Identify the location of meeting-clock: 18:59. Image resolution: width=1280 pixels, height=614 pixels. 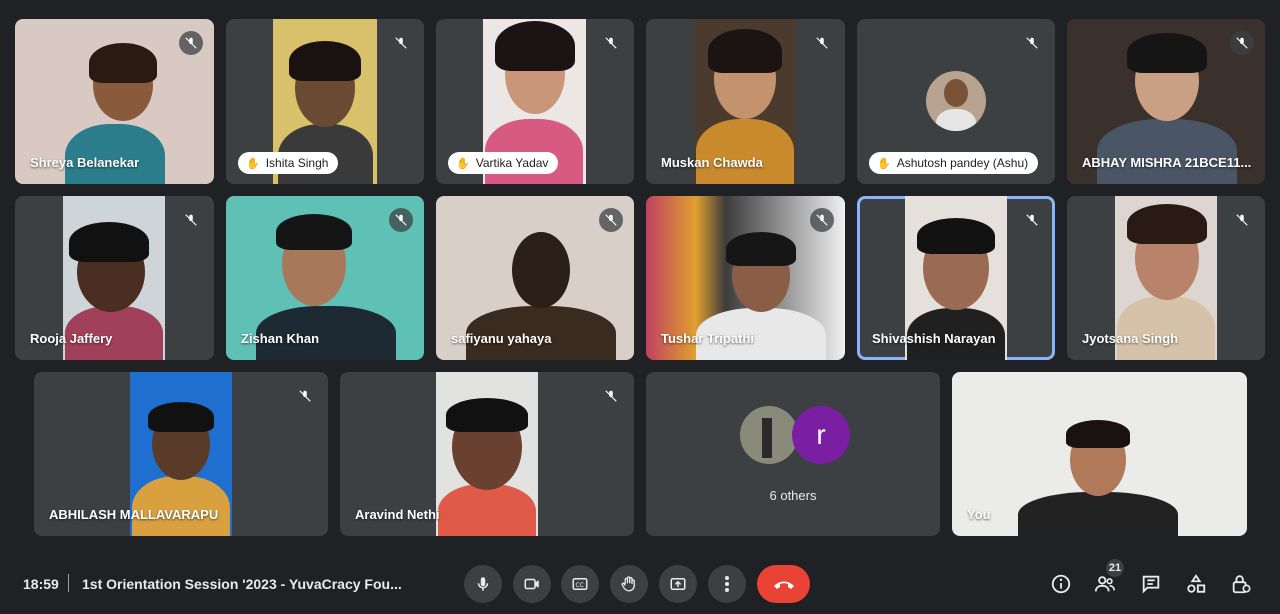
(41, 584).